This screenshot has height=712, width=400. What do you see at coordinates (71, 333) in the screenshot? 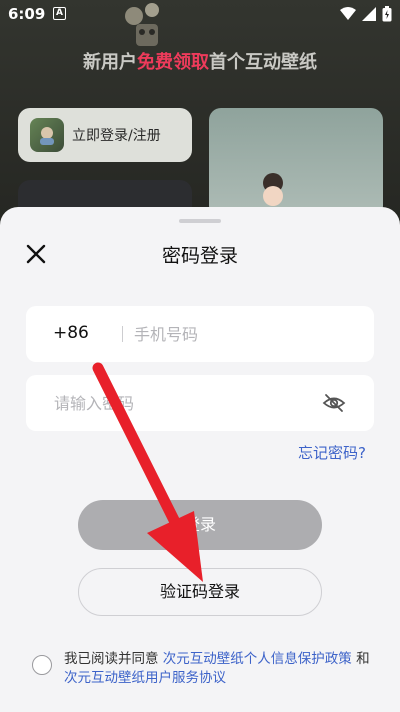
I see `country-code-selector: +86` at bounding box center [71, 333].